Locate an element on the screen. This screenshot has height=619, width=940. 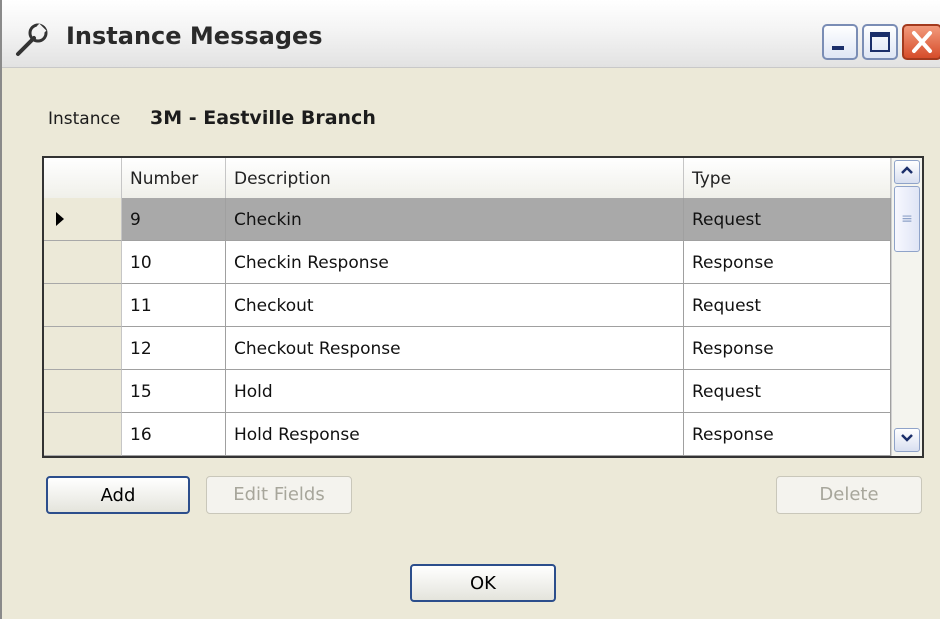
row-header-corner is located at coordinates (83, 178).